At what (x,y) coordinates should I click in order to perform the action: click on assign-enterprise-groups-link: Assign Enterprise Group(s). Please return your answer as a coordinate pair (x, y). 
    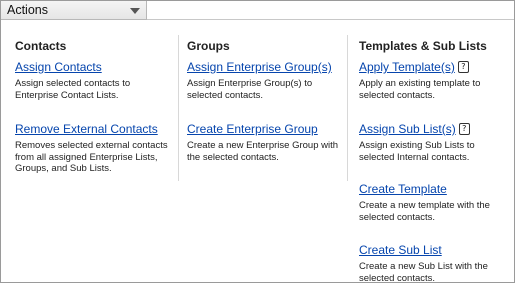
    Looking at the image, I should click on (259, 67).